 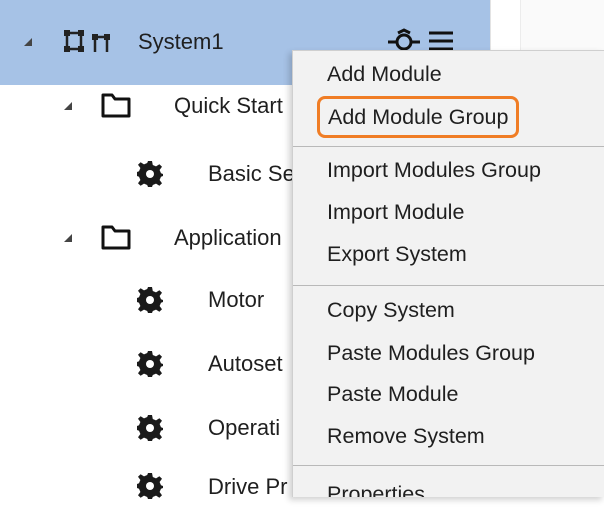 What do you see at coordinates (384, 74) in the screenshot?
I see `menu-item-add-module: Add Module` at bounding box center [384, 74].